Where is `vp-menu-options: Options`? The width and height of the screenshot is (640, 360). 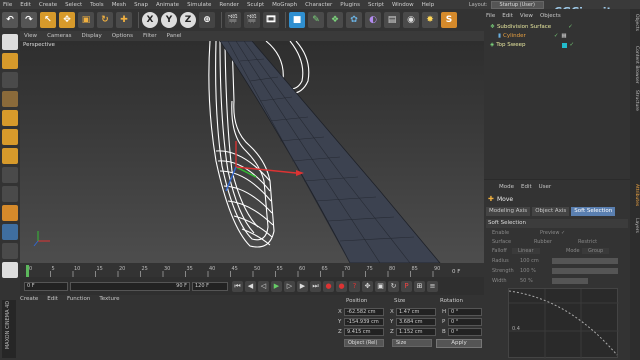 vp-menu-options: Options is located at coordinates (122, 36).